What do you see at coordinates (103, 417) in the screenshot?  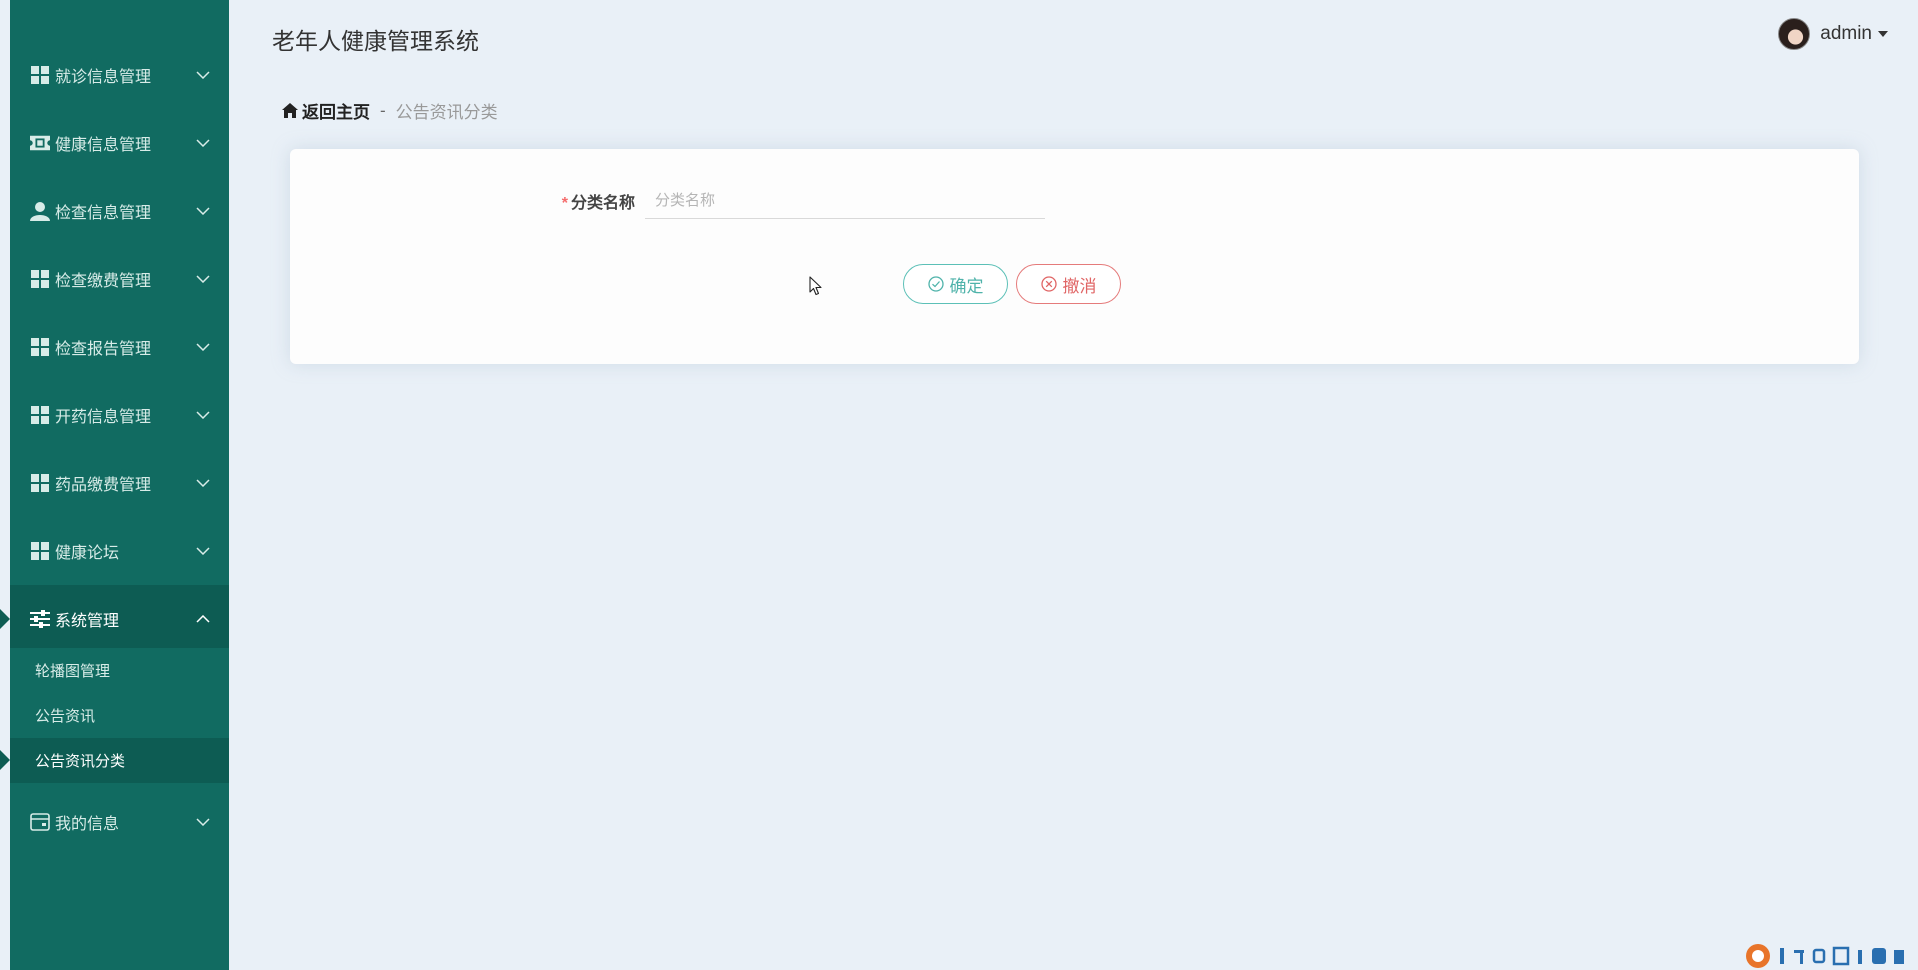 I see `sidebar-item-label: 开药信息管理` at bounding box center [103, 417].